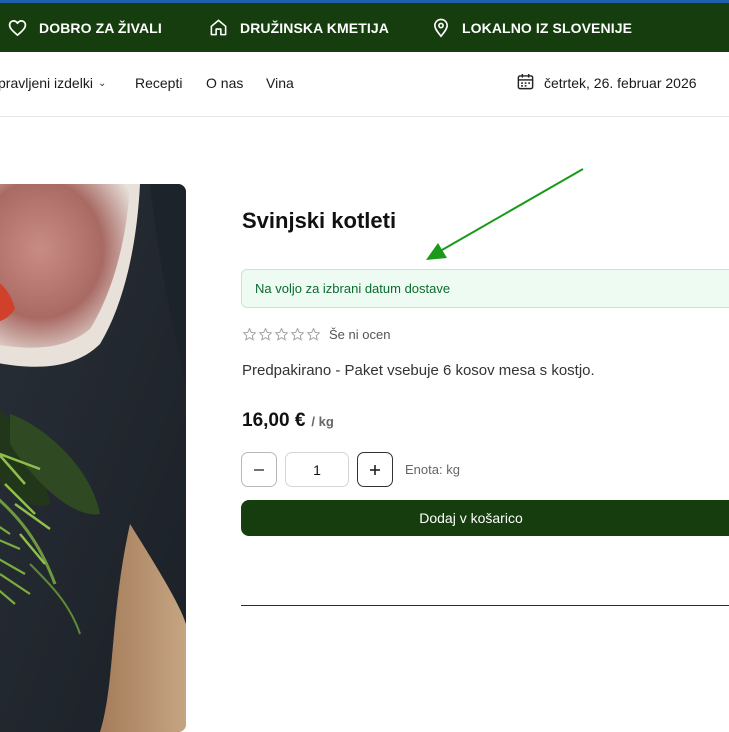 This screenshot has width=729, height=732. I want to click on trust-label: DRUŽINSKA KMETIJA, so click(314, 27).